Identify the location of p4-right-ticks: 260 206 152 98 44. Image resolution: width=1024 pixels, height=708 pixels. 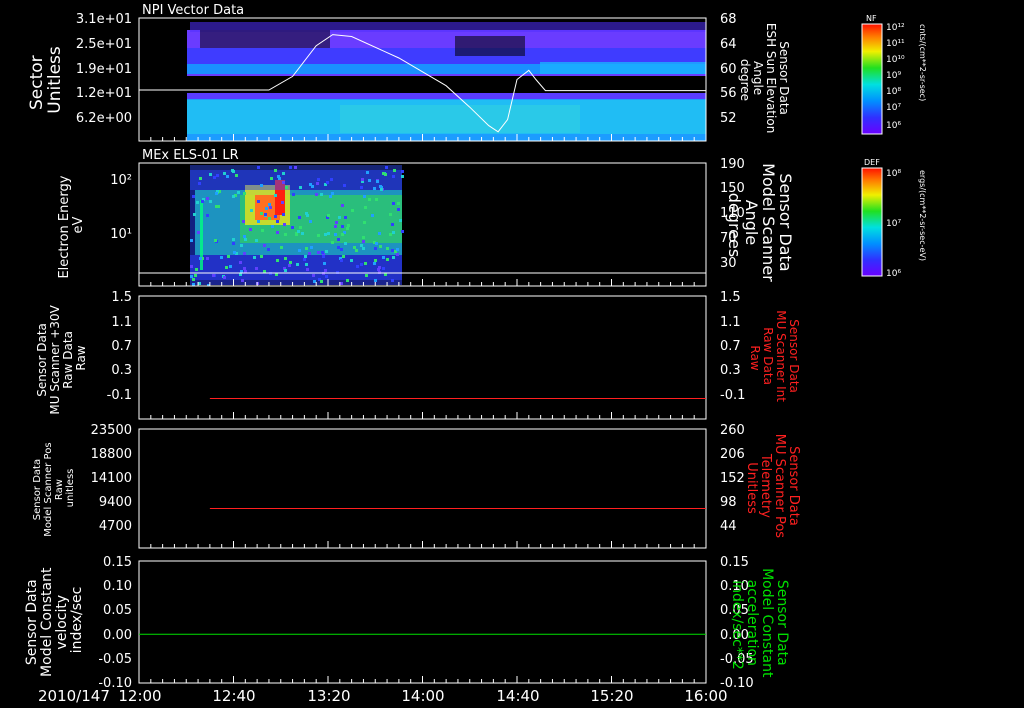
(732, 478).